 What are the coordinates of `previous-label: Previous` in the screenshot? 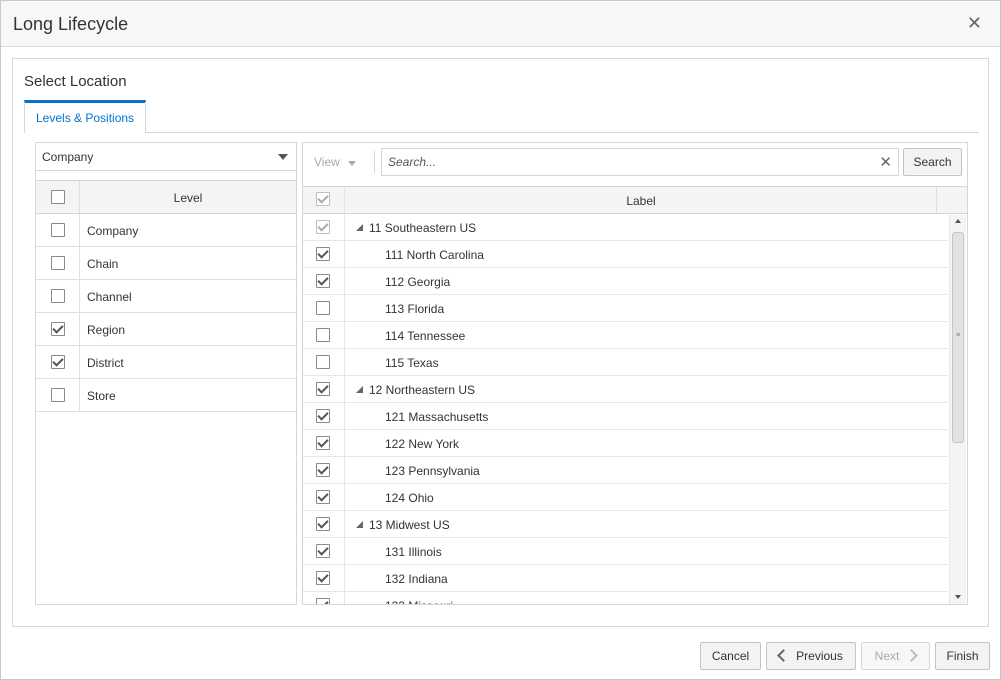 It's located at (819, 656).